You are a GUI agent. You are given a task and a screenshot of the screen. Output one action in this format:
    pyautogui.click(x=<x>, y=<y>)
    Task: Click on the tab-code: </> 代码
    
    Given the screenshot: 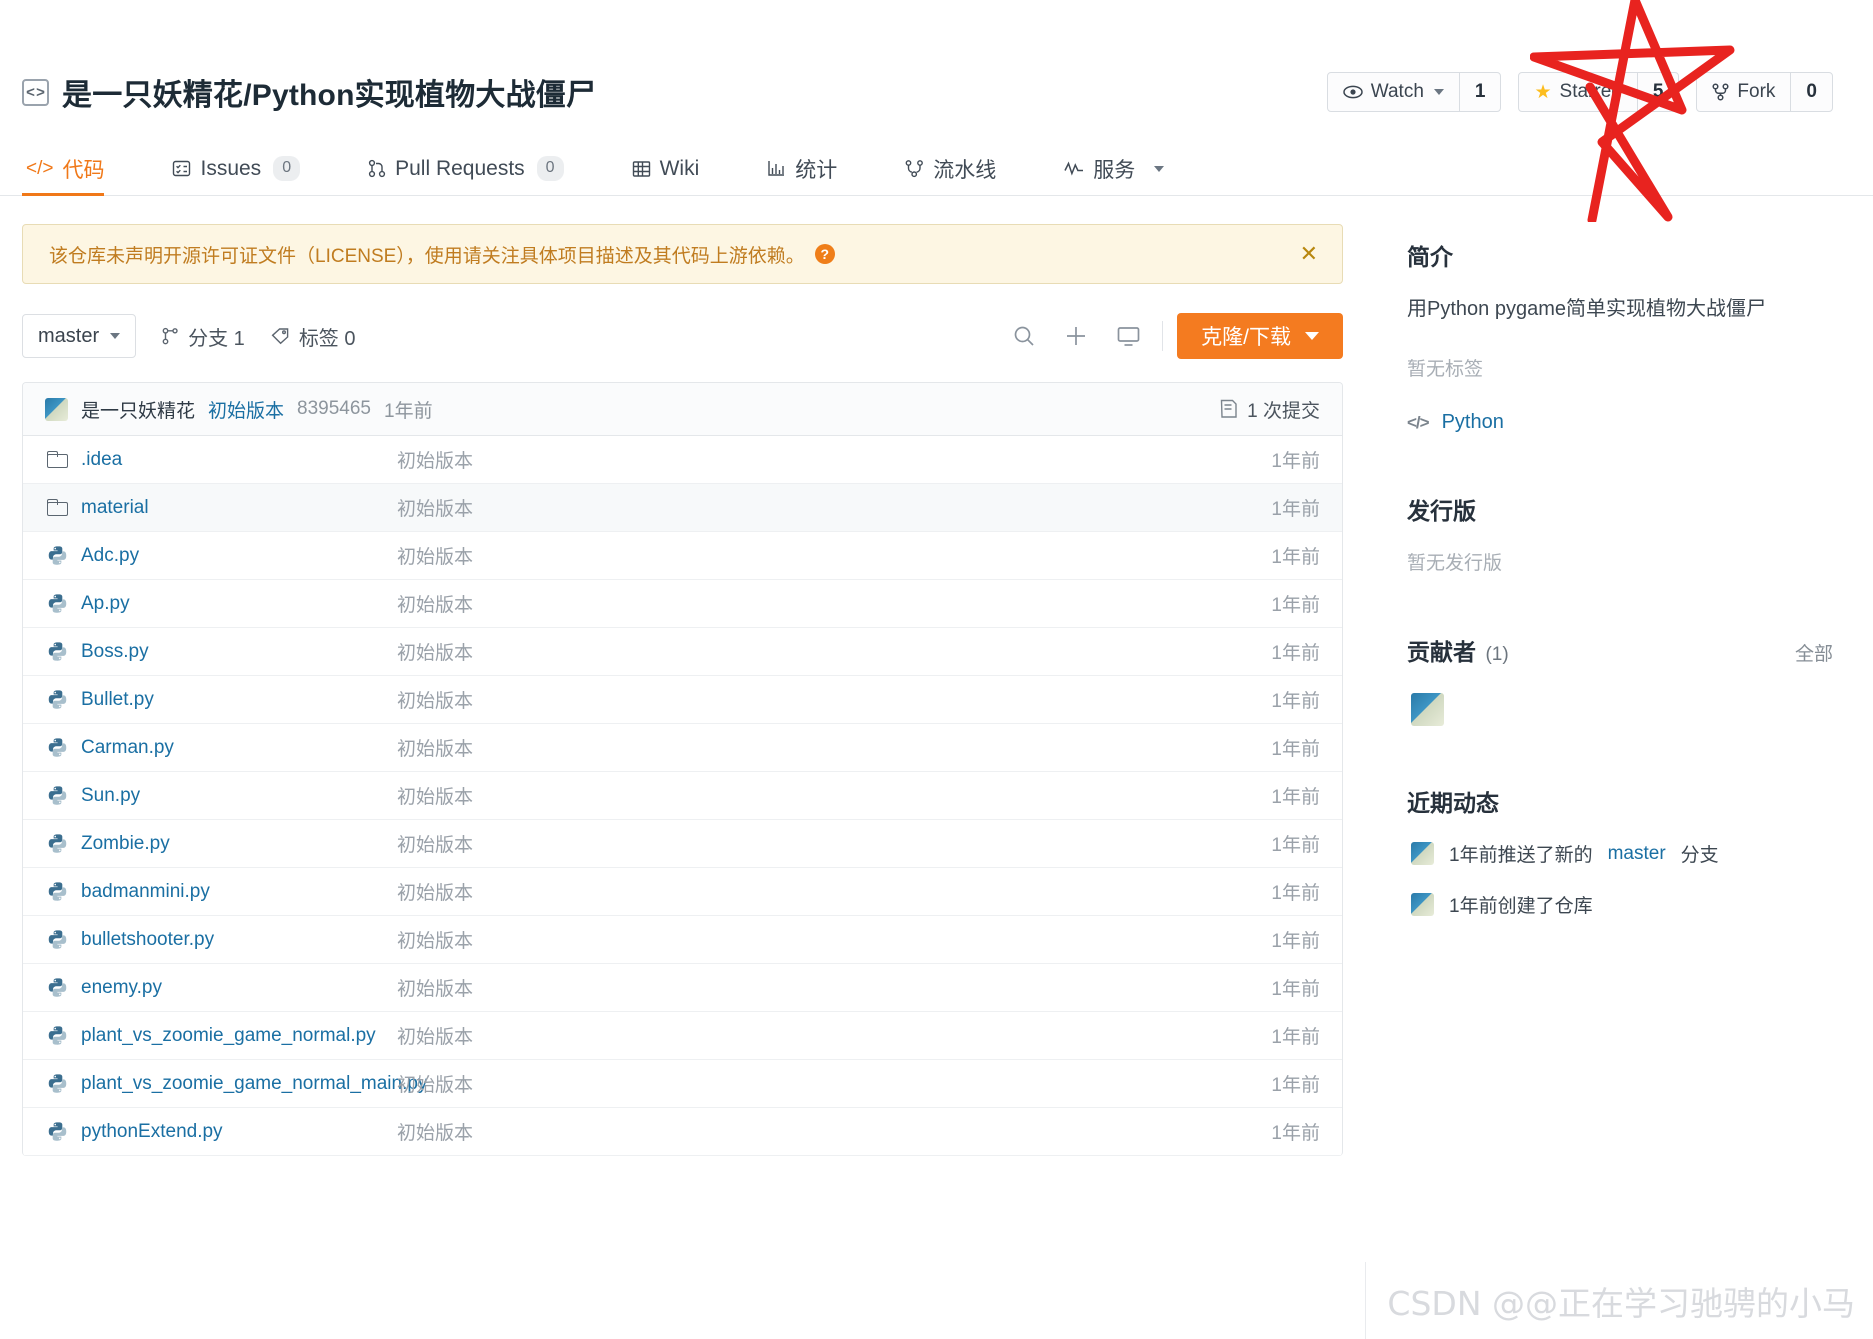 What is the action you would take?
    pyautogui.click(x=78, y=168)
    